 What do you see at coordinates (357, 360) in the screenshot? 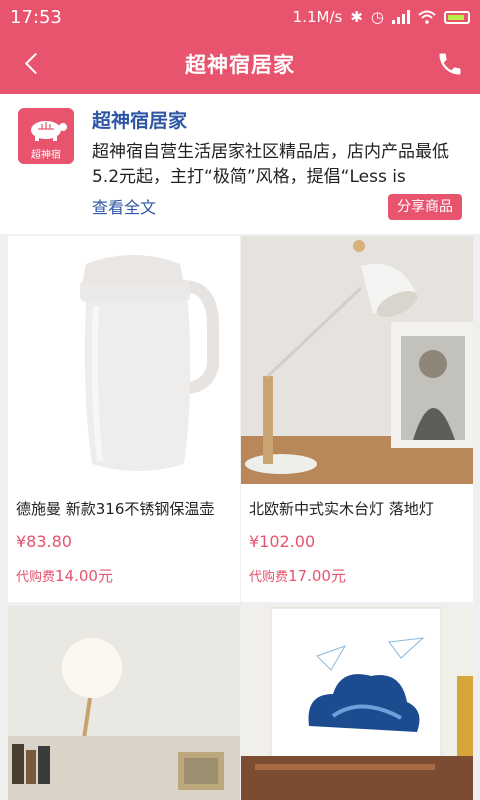
I see `product-image-desk-lamp` at bounding box center [357, 360].